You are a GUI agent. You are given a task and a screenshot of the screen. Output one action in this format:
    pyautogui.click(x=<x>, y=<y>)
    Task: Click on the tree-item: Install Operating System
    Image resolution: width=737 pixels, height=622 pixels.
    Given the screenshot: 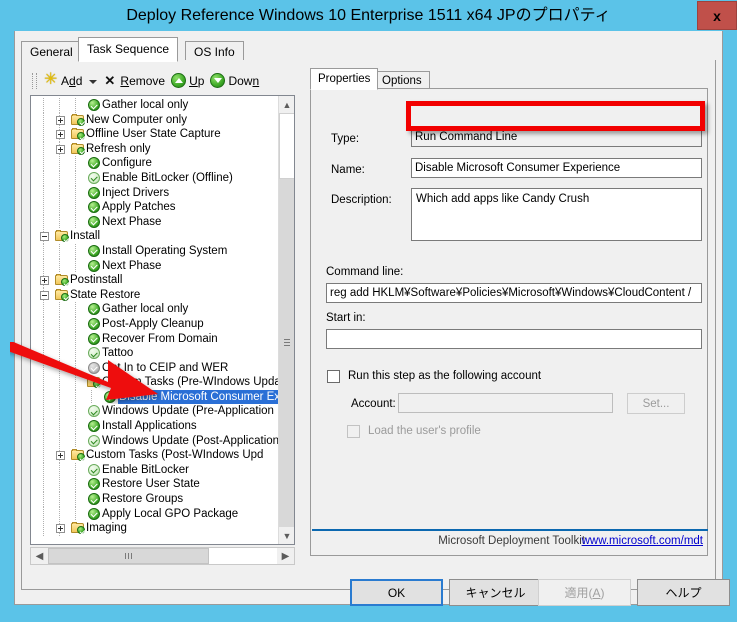 What is the action you would take?
    pyautogui.click(x=155, y=251)
    